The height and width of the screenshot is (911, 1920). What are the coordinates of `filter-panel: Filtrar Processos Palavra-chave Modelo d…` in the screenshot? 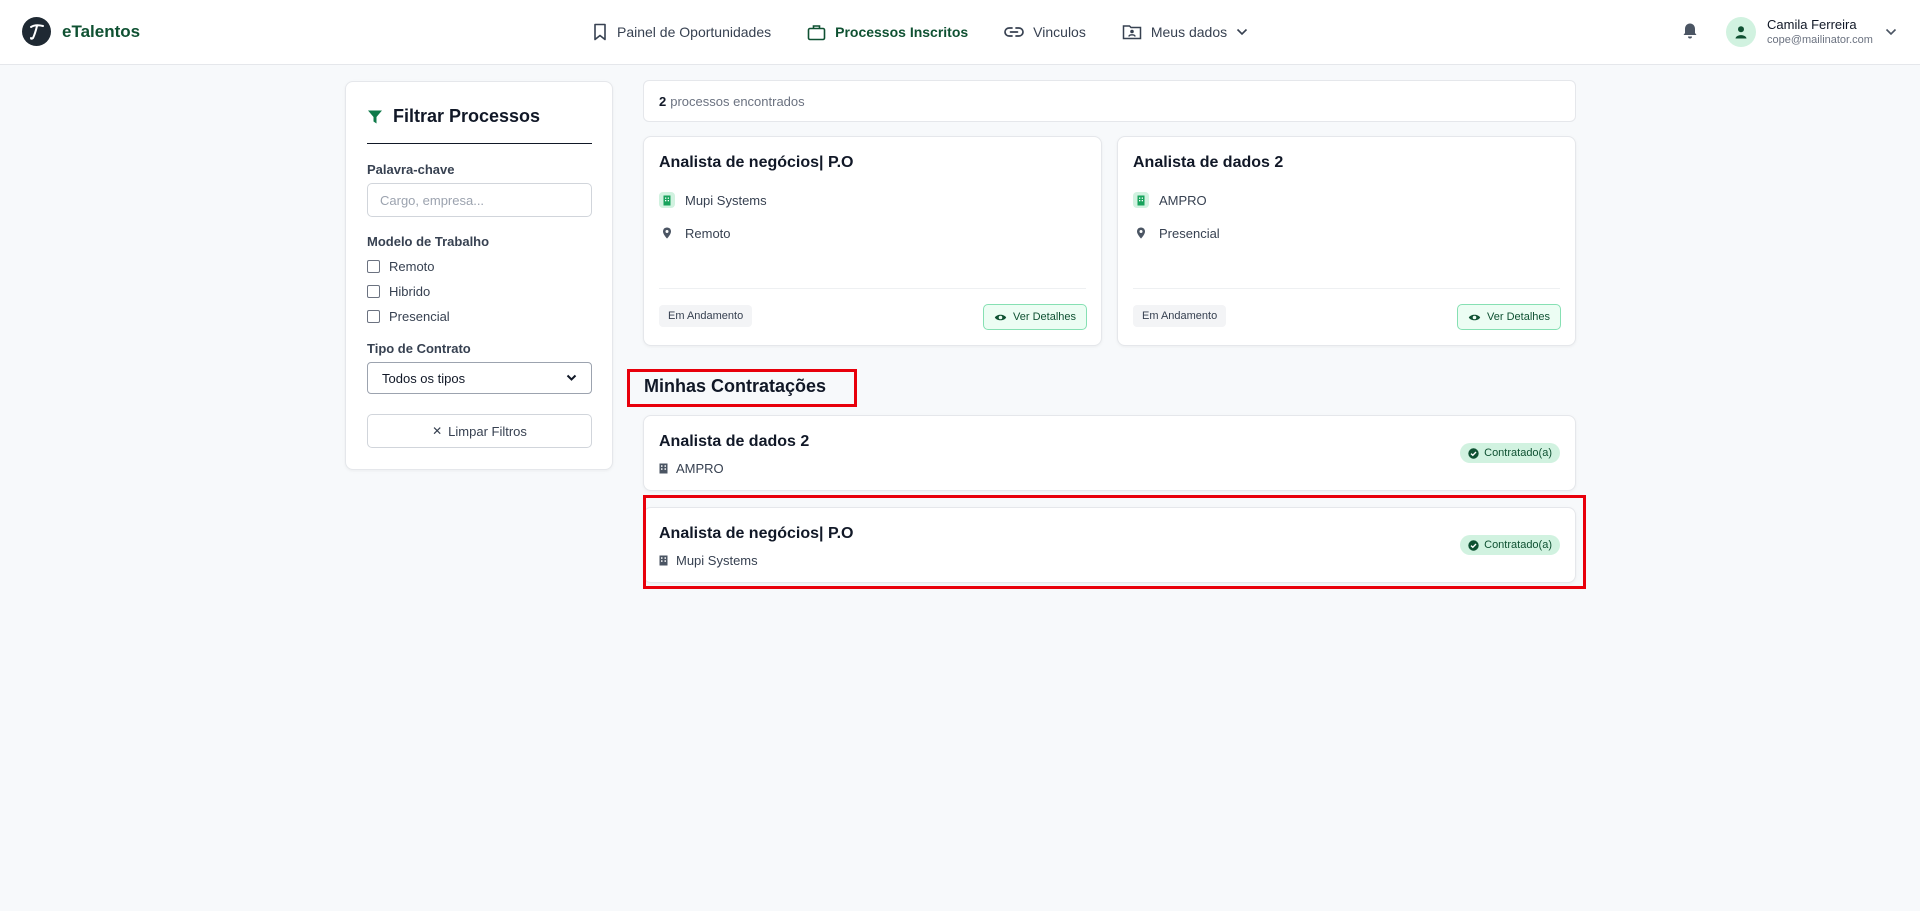 It's located at (479, 275).